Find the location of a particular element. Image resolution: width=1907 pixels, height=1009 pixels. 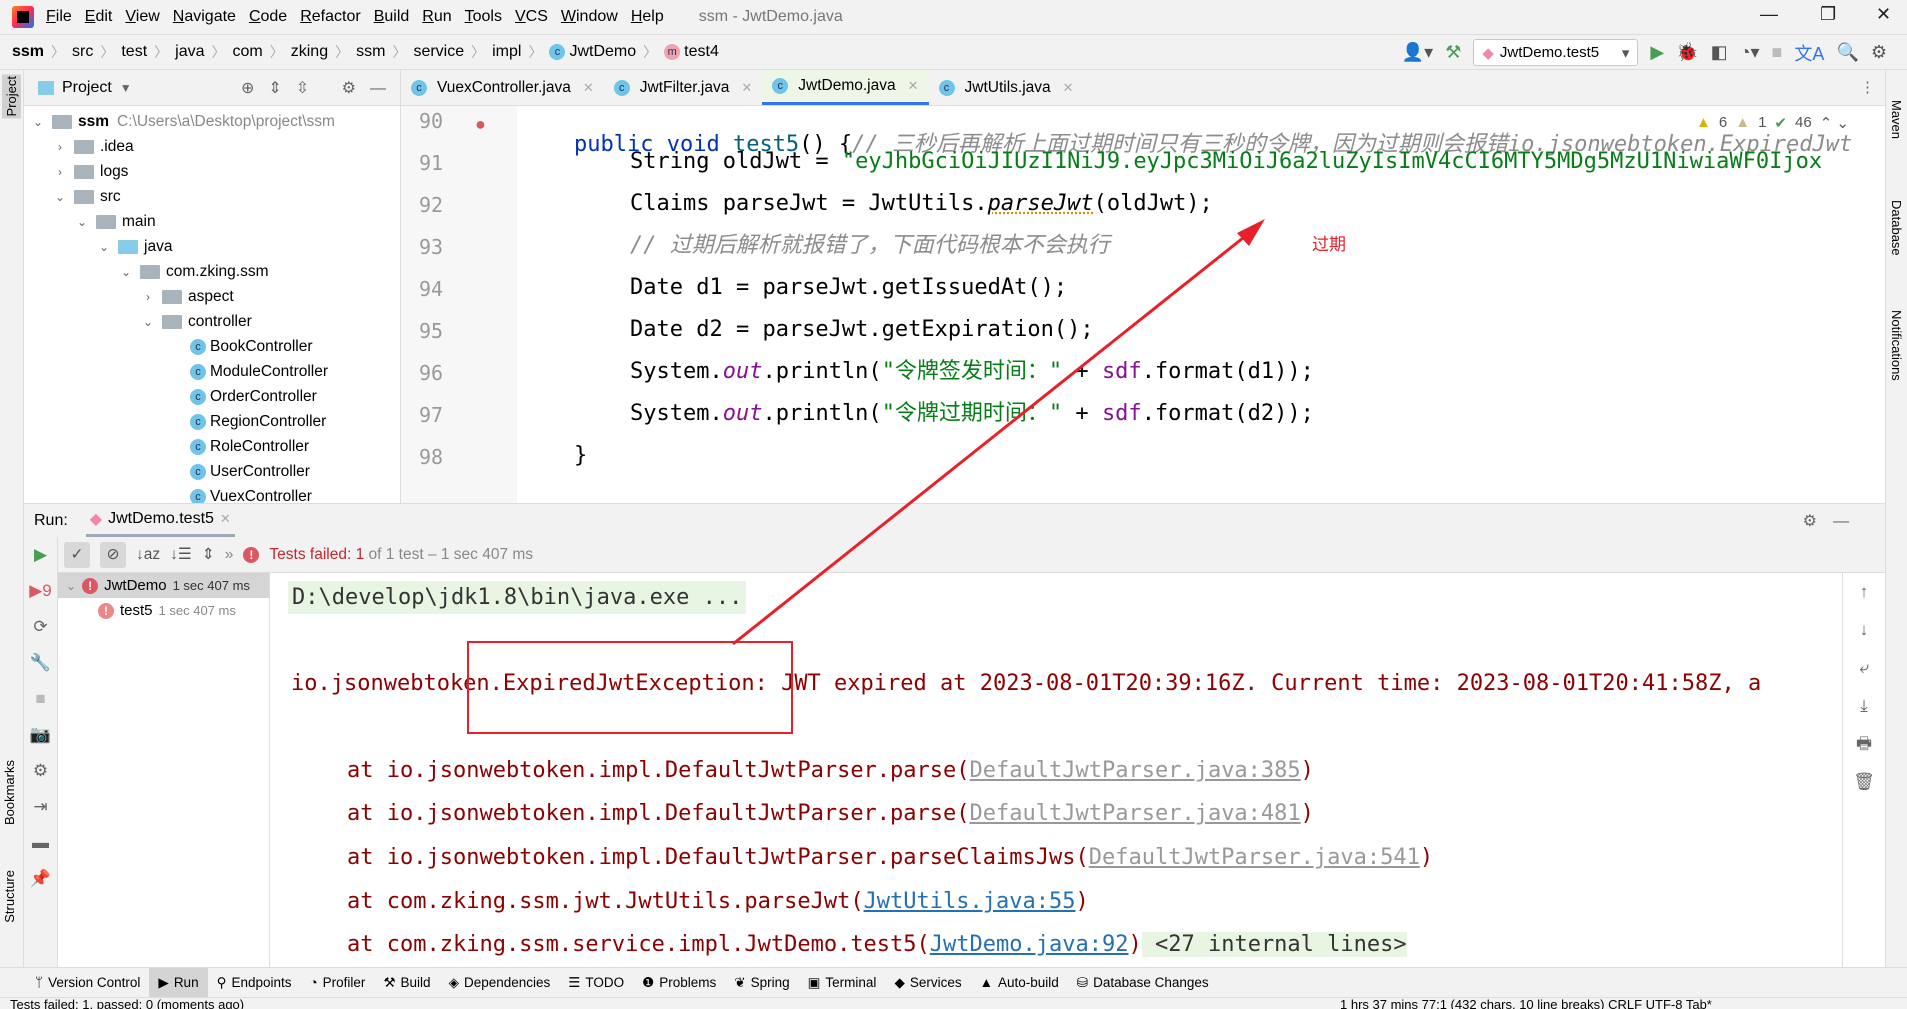

menu-code: Code is located at coordinates (268, 17).